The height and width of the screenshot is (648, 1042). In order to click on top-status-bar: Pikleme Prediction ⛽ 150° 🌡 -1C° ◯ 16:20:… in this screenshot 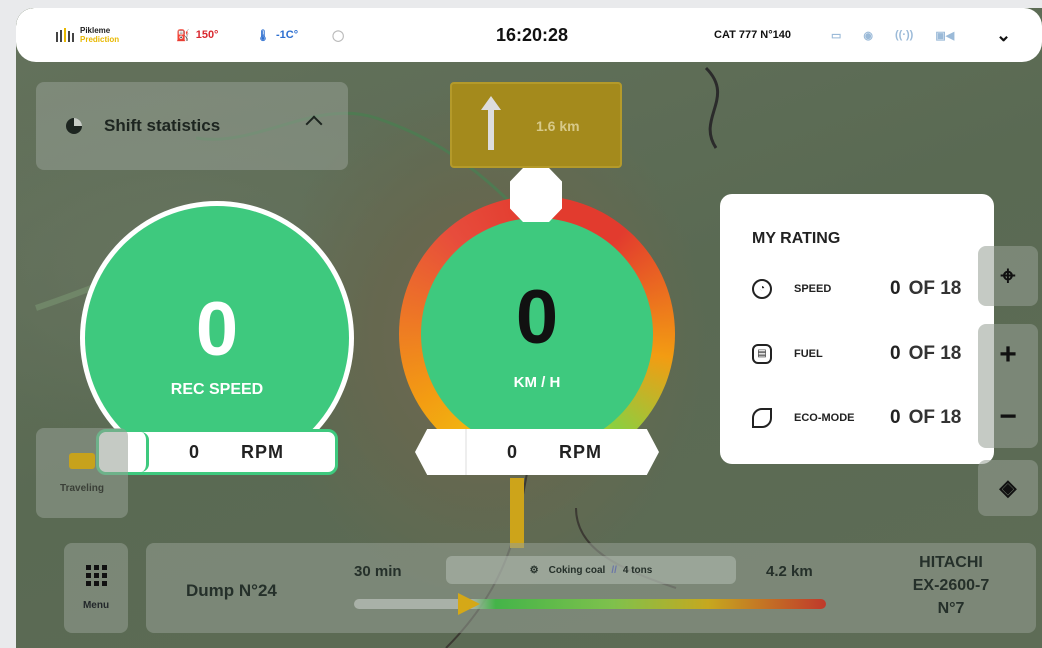, I will do `click(529, 35)`.